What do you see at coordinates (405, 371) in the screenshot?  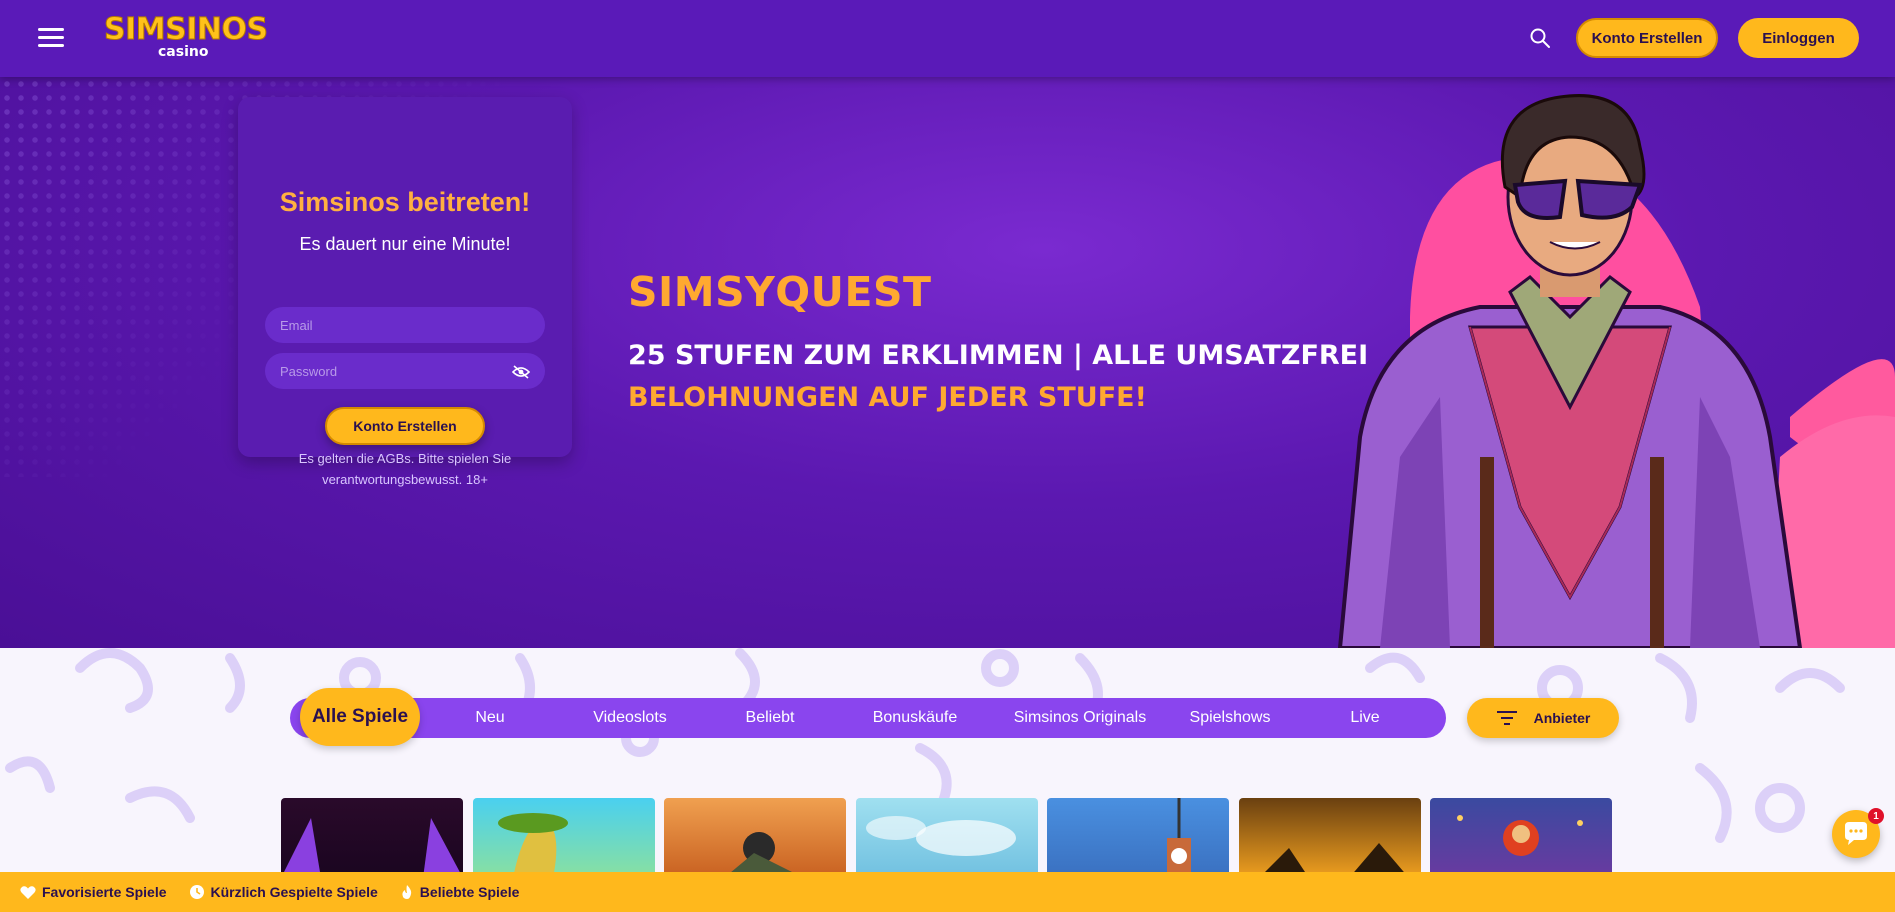 I see `password-field` at bounding box center [405, 371].